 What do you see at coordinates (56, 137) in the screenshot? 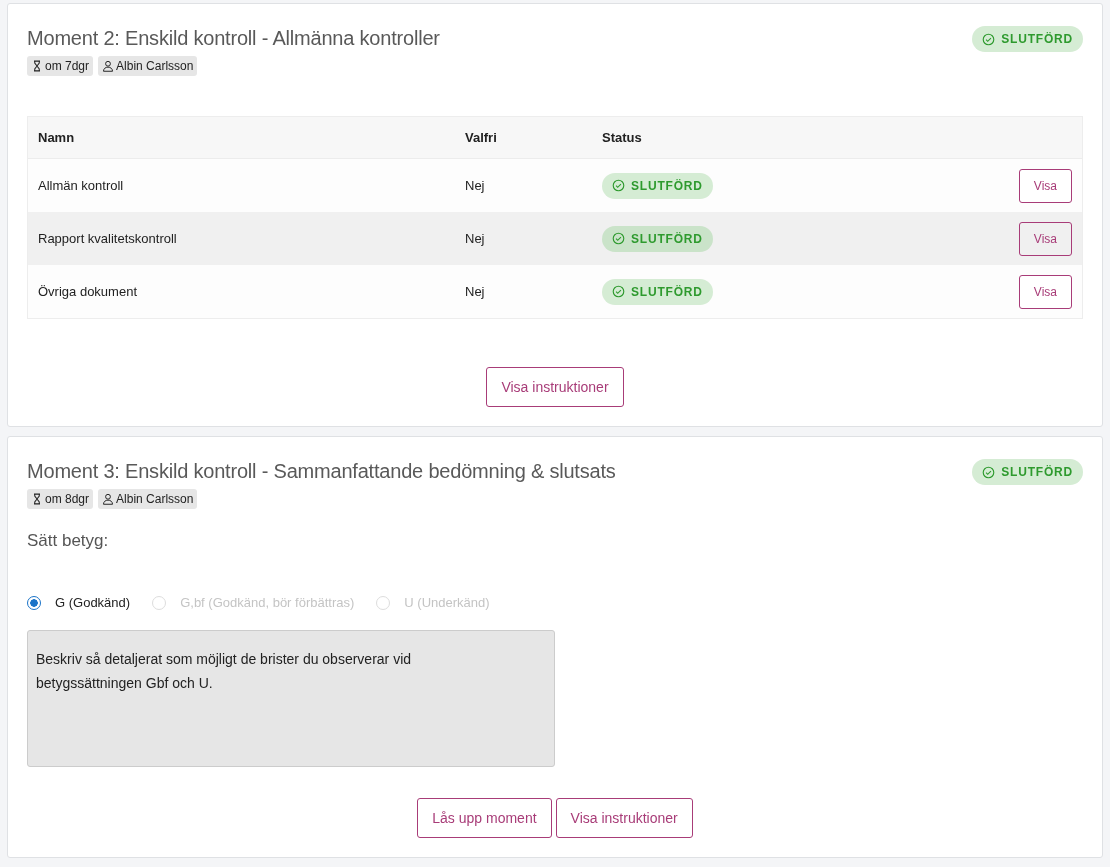
I see `column-header: Namn` at bounding box center [56, 137].